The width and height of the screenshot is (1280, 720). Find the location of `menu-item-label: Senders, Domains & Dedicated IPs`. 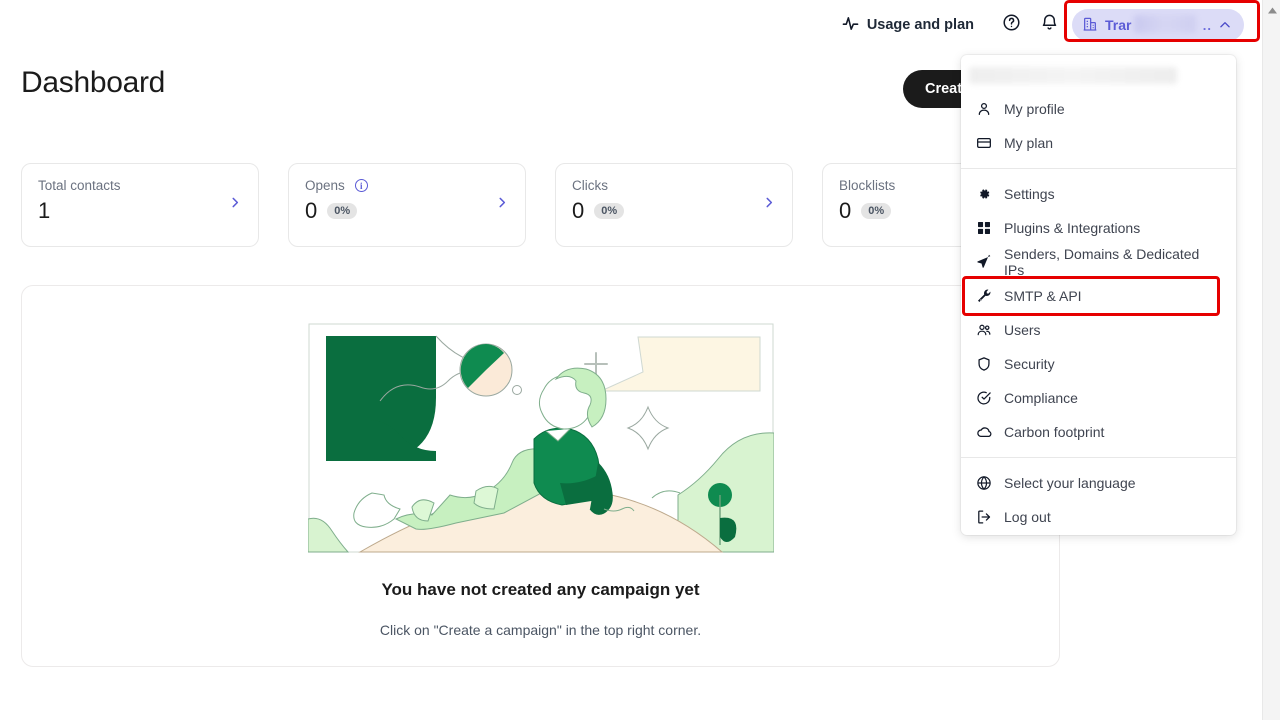

menu-item-label: Senders, Domains & Dedicated IPs is located at coordinates (1102, 262).